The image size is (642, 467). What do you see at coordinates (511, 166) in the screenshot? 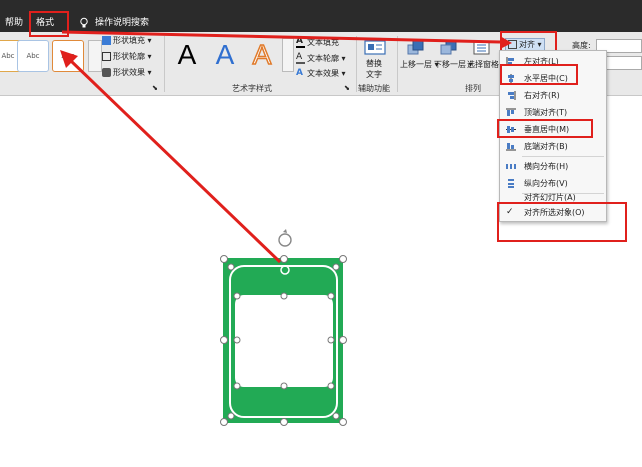
I see `distribute-horizontal-icon` at bounding box center [511, 166].